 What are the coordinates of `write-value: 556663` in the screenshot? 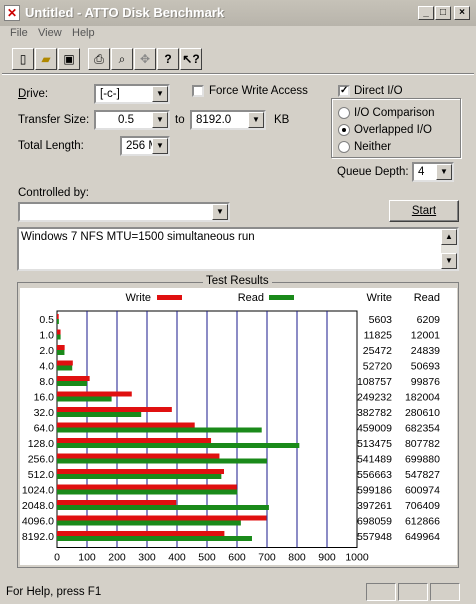 It's located at (374, 475).